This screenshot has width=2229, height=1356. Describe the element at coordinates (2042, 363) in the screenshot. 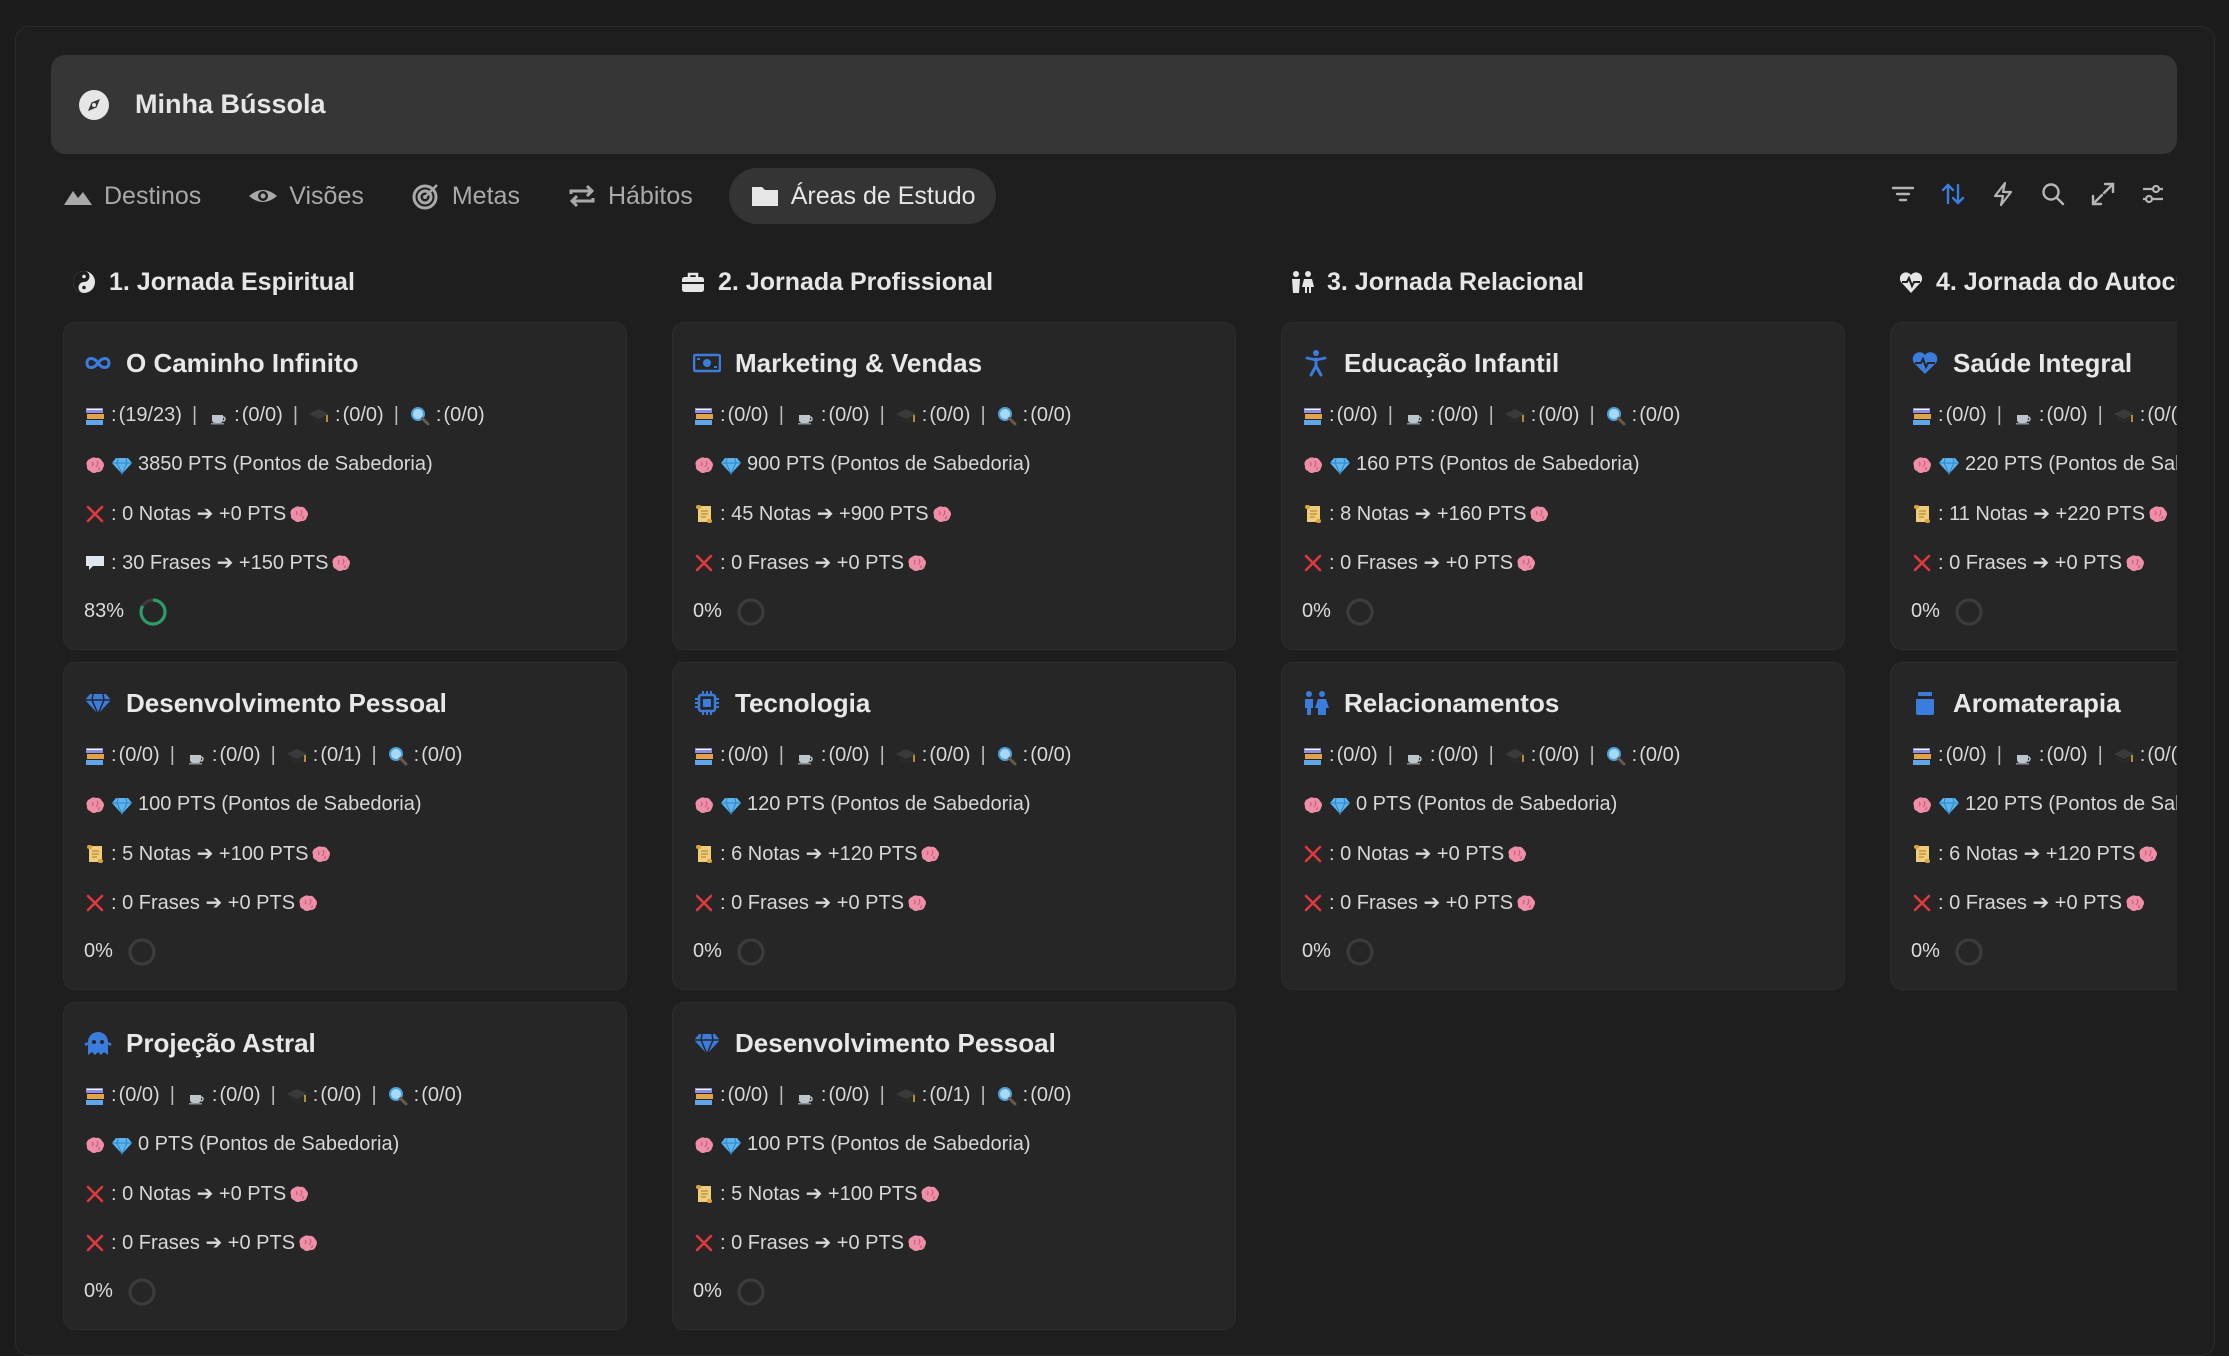

I see `card-title: Saúde Integral` at that location.